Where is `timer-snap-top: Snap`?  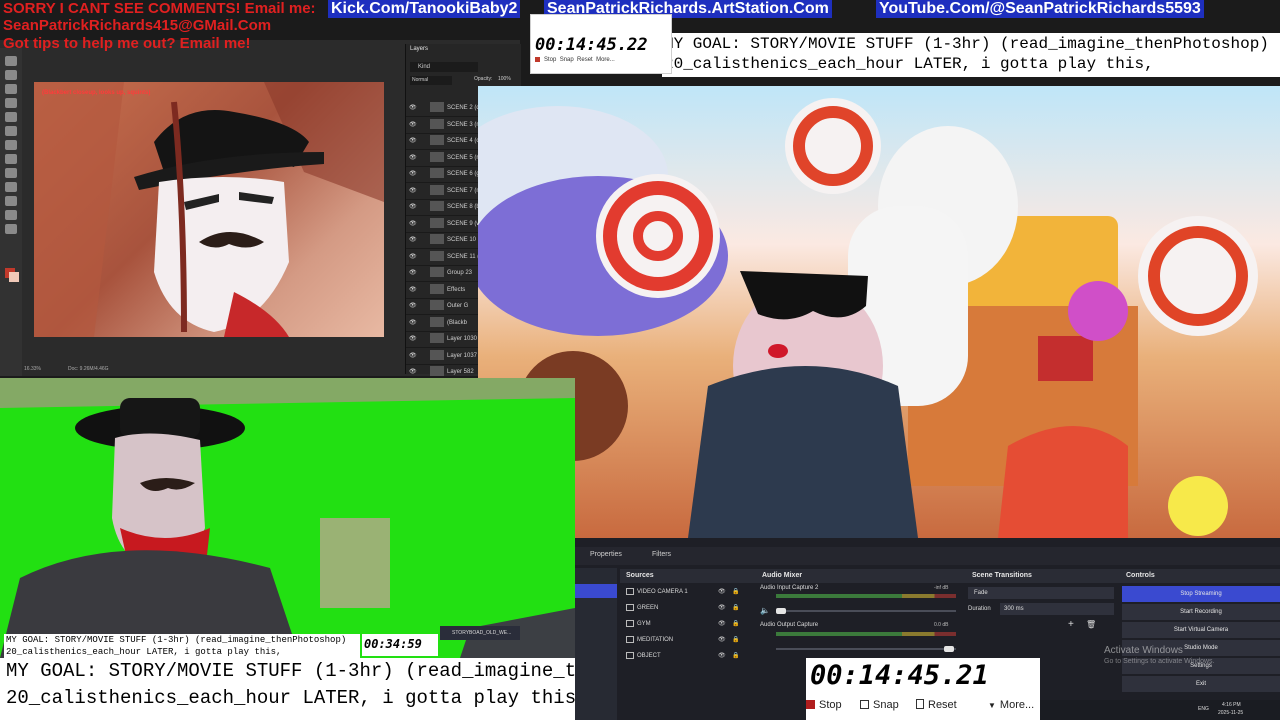
timer-snap-top: Snap is located at coordinates (567, 60).